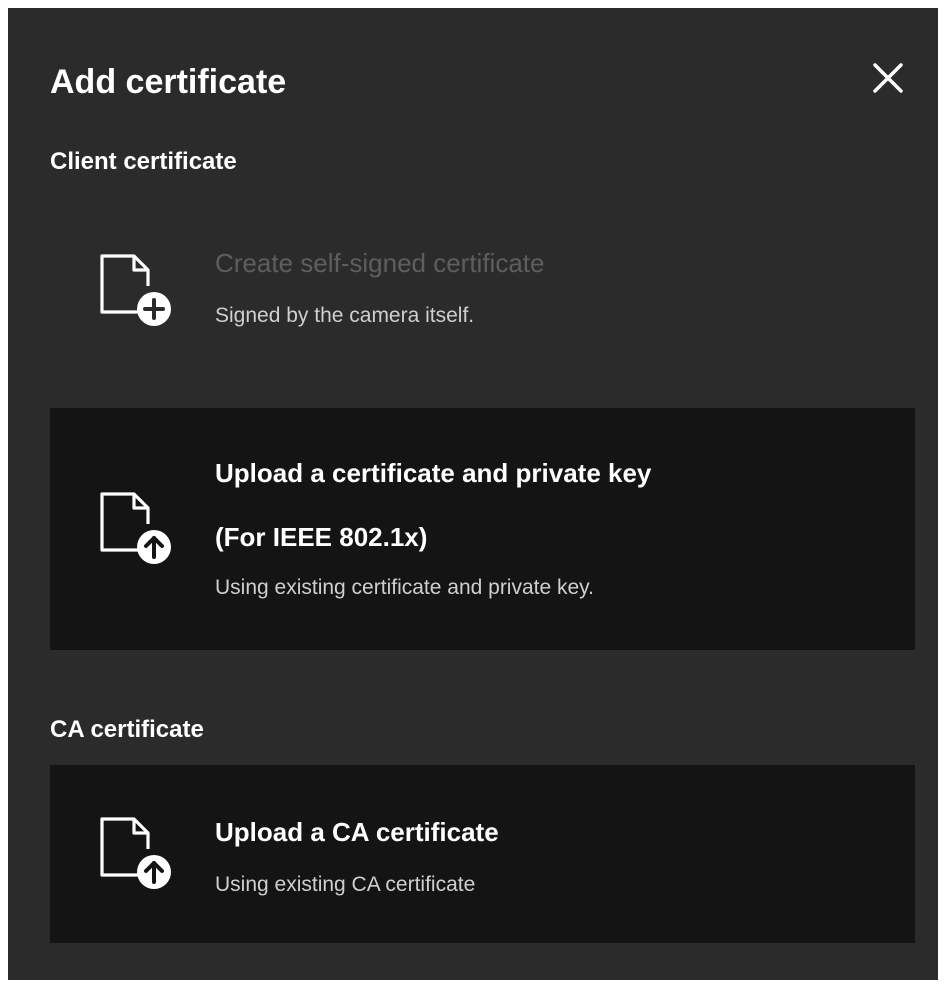 This screenshot has height=988, width=946. What do you see at coordinates (345, 315) in the screenshot?
I see `create-self-signed-description: Signed by the camera itself.` at bounding box center [345, 315].